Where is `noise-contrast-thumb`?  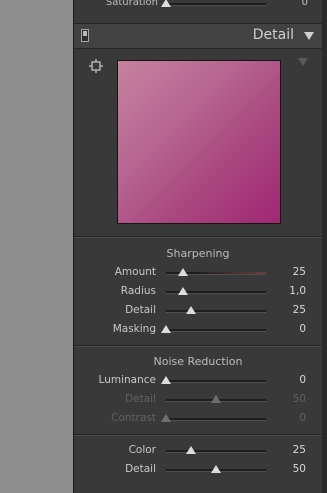 noise-contrast-thumb is located at coordinates (166, 418).